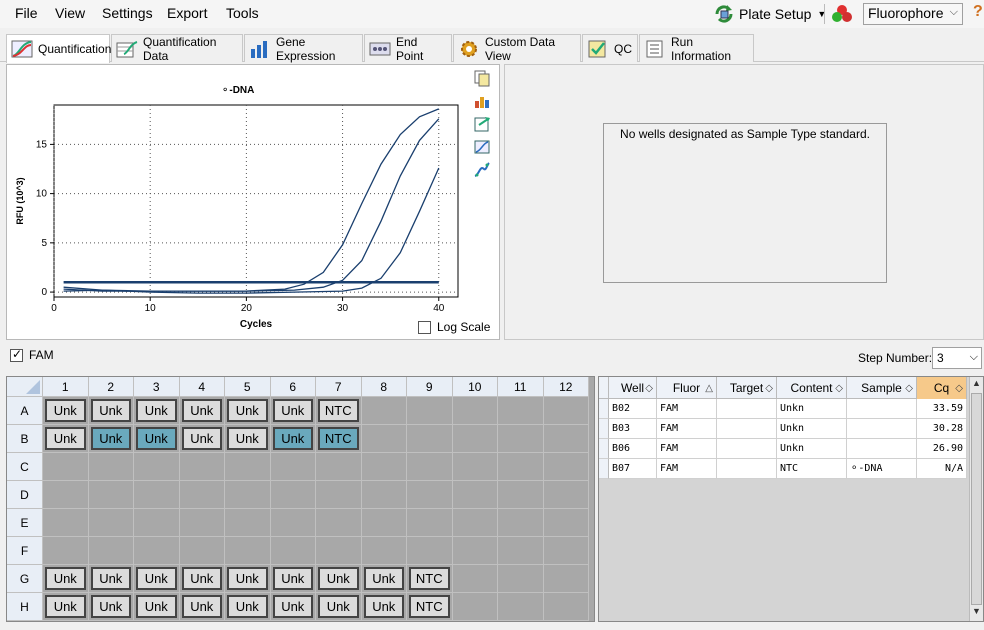 The height and width of the screenshot is (630, 984). What do you see at coordinates (25, 579) in the screenshot?
I see `row-header: G` at bounding box center [25, 579].